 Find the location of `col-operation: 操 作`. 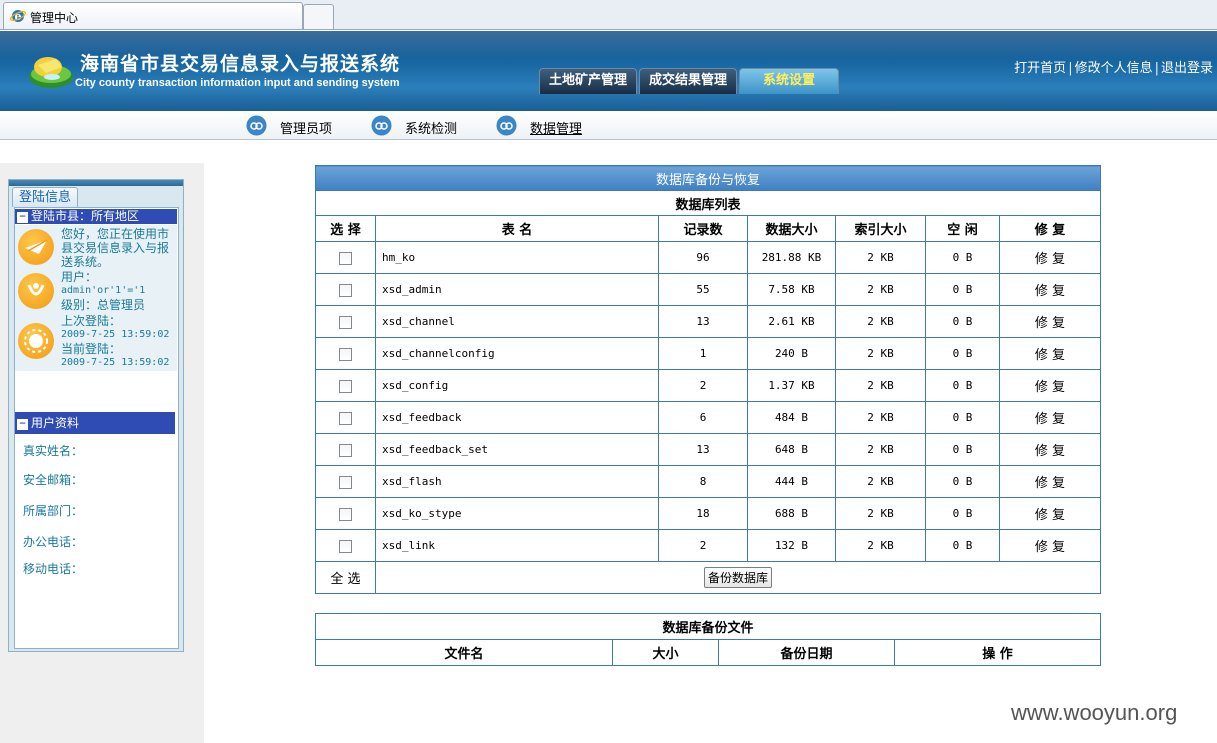

col-operation: 操 作 is located at coordinates (997, 652).